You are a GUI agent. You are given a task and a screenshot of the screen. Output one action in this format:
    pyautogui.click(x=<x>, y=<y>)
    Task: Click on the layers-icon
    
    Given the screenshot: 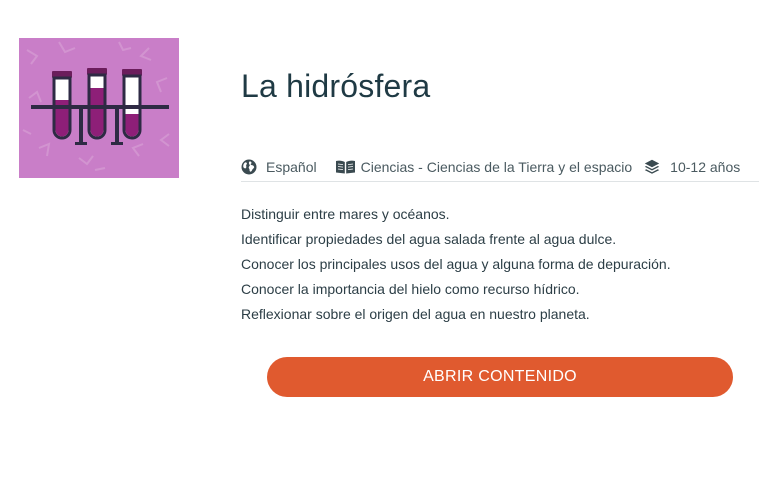 What is the action you would take?
    pyautogui.click(x=652, y=166)
    